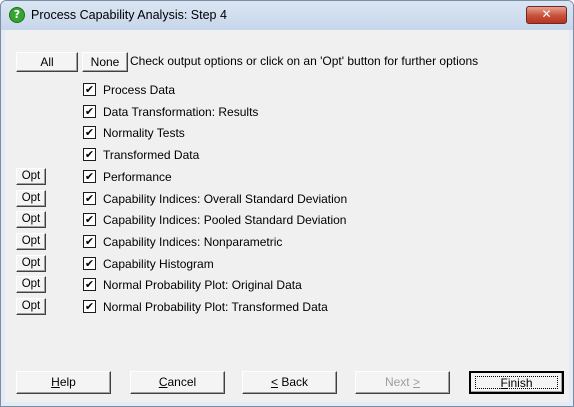  I want to click on option-label: Capability Indices: Nonparametric, so click(192, 242).